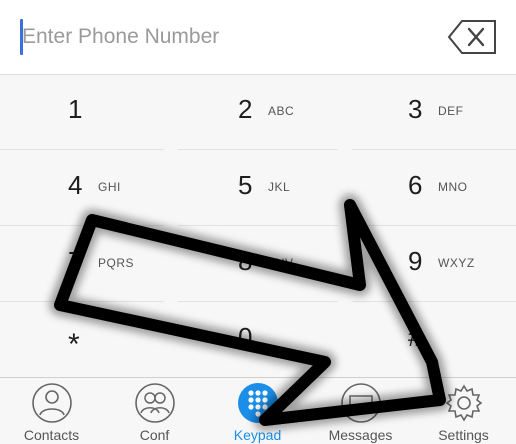 The height and width of the screenshot is (444, 516). I want to click on key-letters: MNO, so click(453, 187).